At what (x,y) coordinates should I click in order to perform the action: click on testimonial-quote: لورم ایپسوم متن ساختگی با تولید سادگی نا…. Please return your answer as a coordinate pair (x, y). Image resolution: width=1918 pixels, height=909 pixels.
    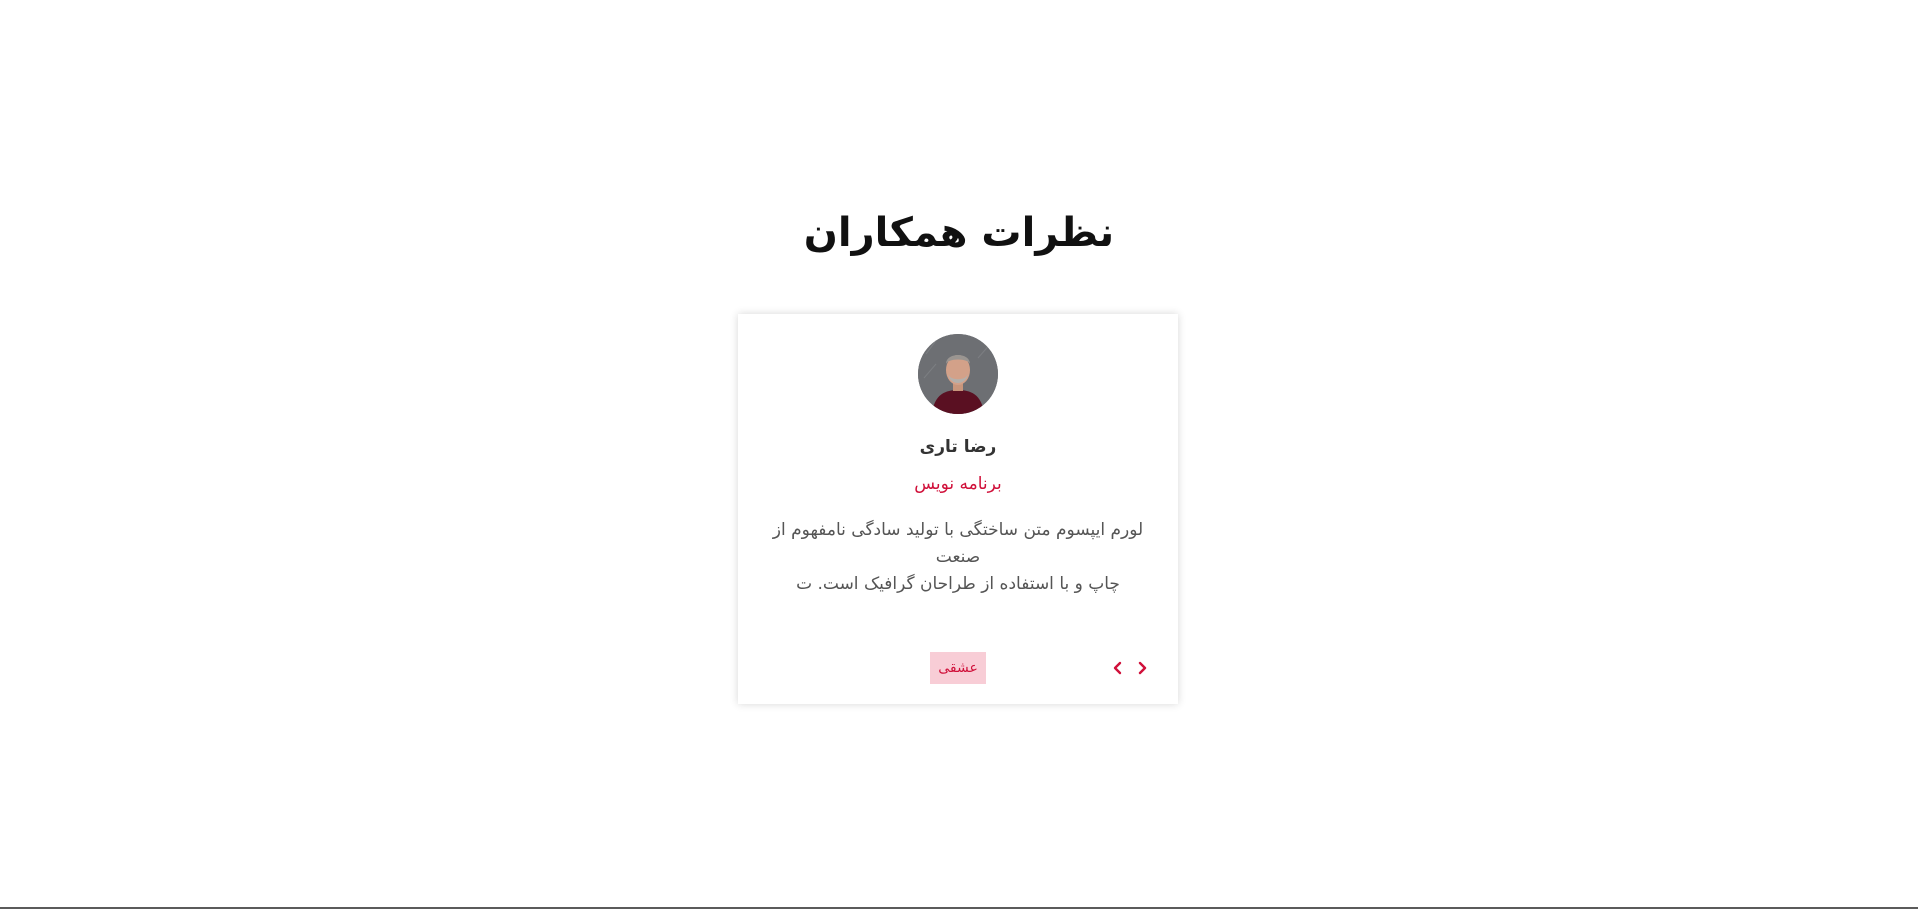
    Looking at the image, I should click on (958, 557).